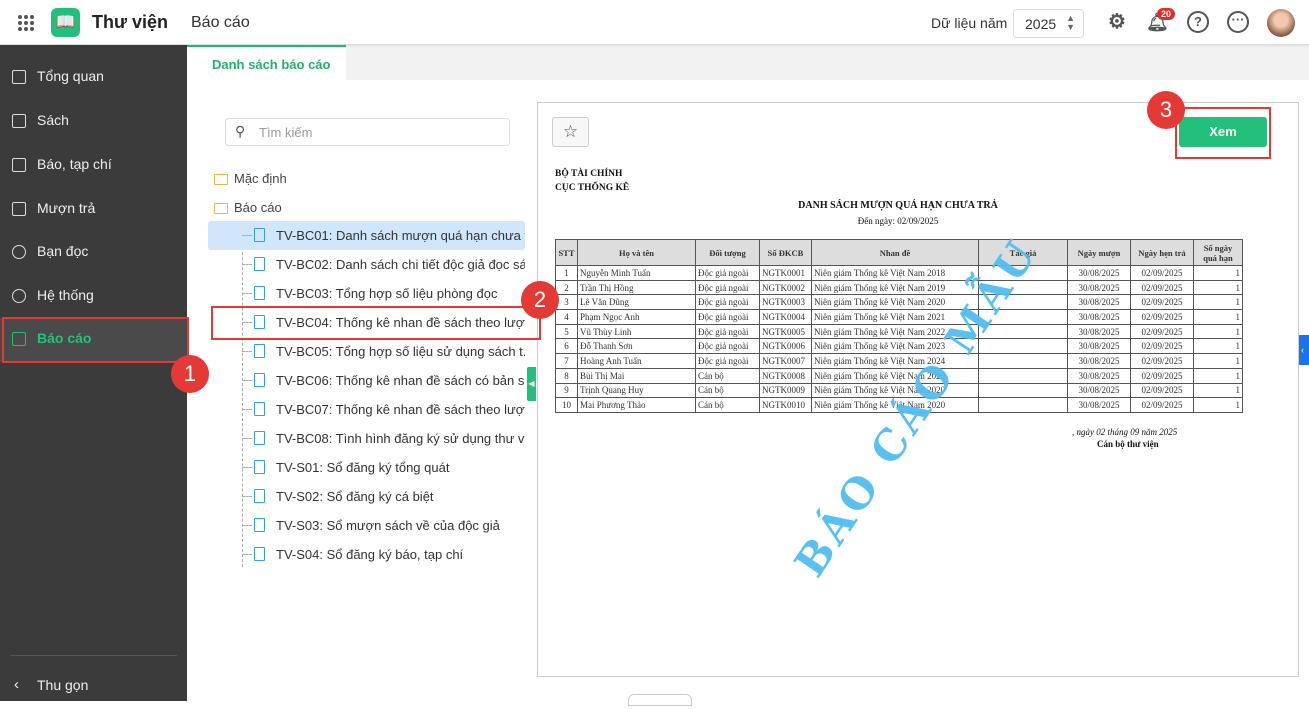  What do you see at coordinates (1023, 346) in the screenshot?
I see `table-cell` at bounding box center [1023, 346].